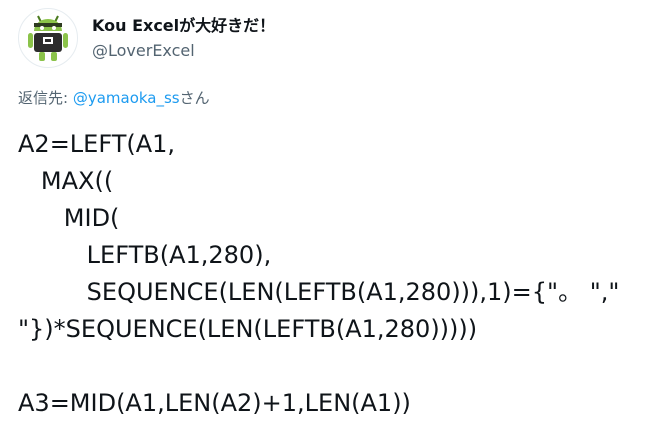 This screenshot has width=654, height=424. I want to click on android-robot-avatar-icon, so click(48, 38).